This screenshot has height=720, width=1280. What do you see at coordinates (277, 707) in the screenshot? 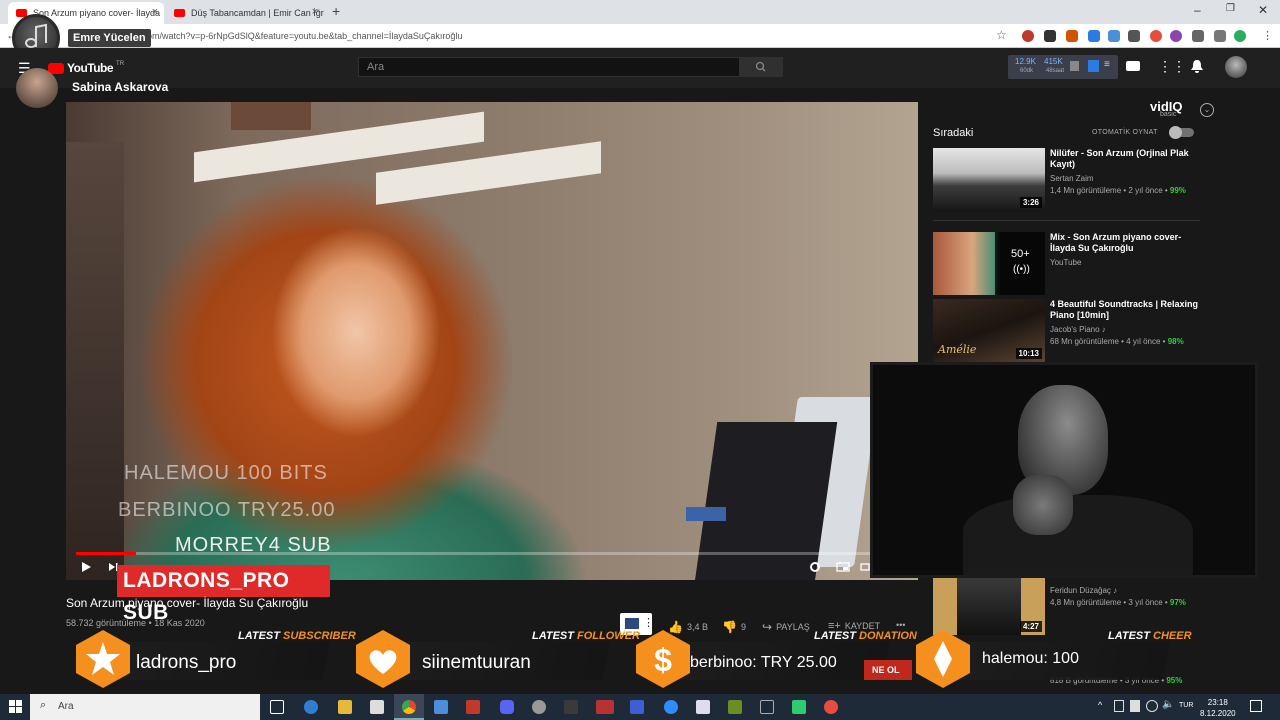
I see `task-view-icon` at bounding box center [277, 707].